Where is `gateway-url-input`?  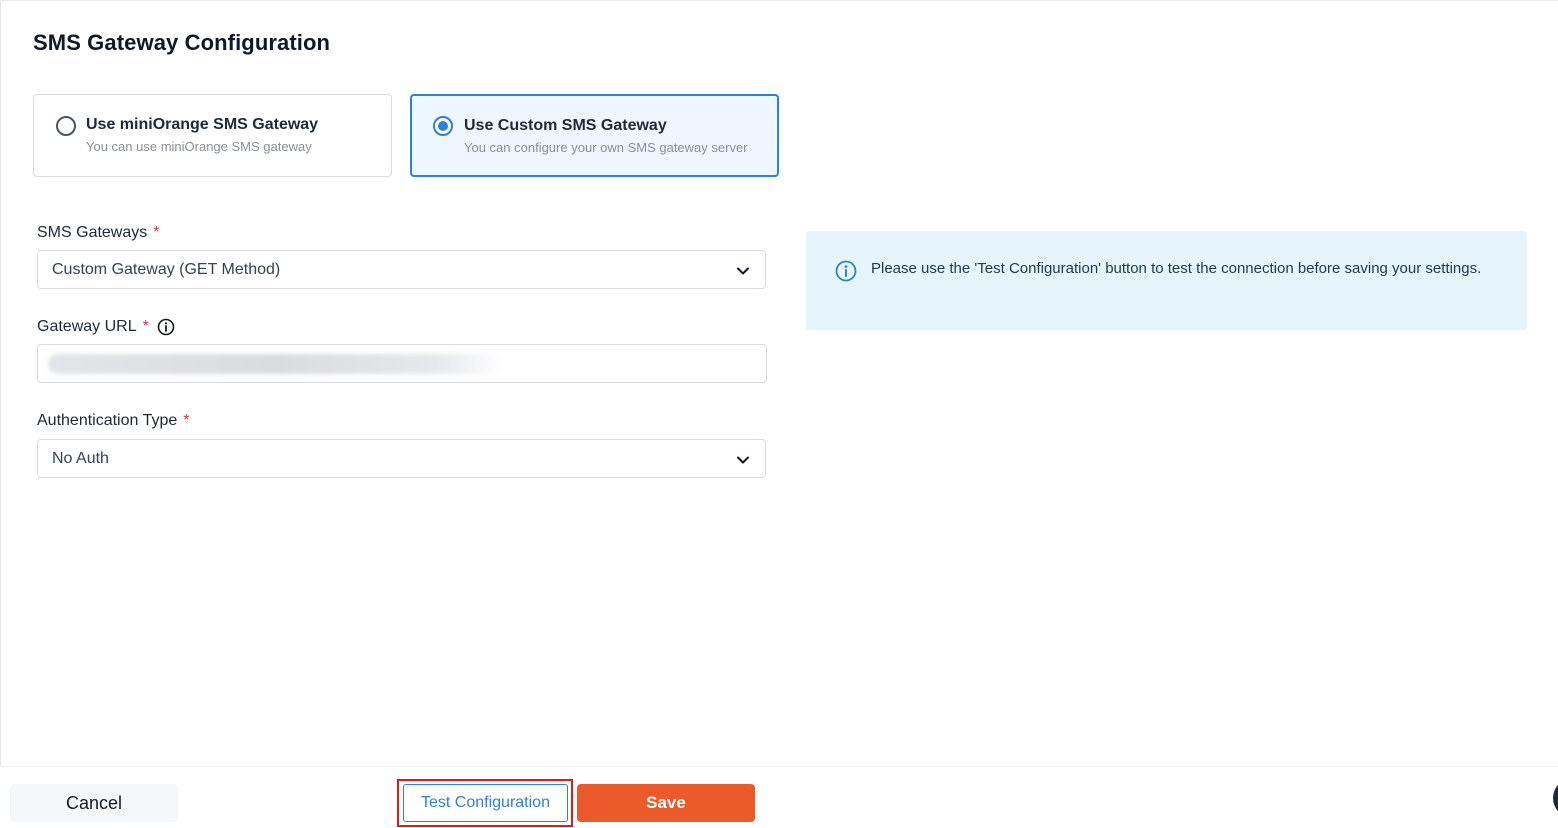 gateway-url-input is located at coordinates (402, 363).